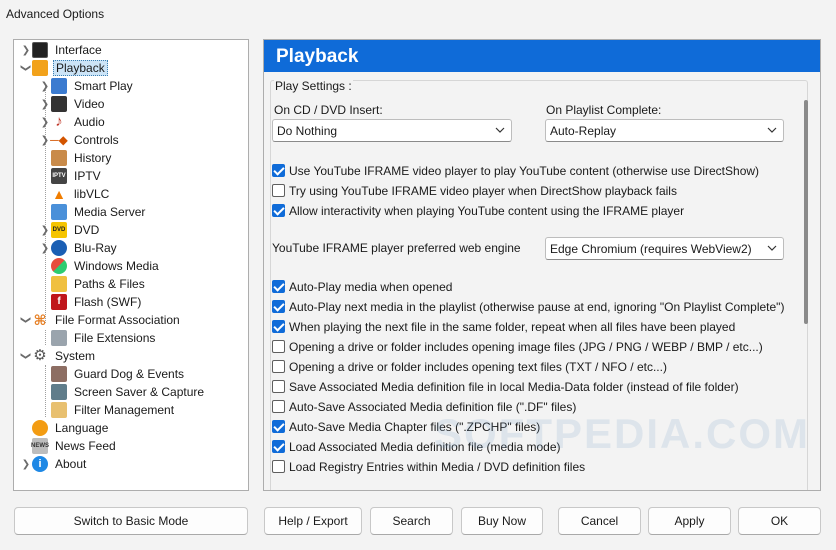 The height and width of the screenshot is (550, 836). What do you see at coordinates (101, 320) in the screenshot?
I see `tree-item-file-format-association: ❯ ⌘ File Format Association` at bounding box center [101, 320].